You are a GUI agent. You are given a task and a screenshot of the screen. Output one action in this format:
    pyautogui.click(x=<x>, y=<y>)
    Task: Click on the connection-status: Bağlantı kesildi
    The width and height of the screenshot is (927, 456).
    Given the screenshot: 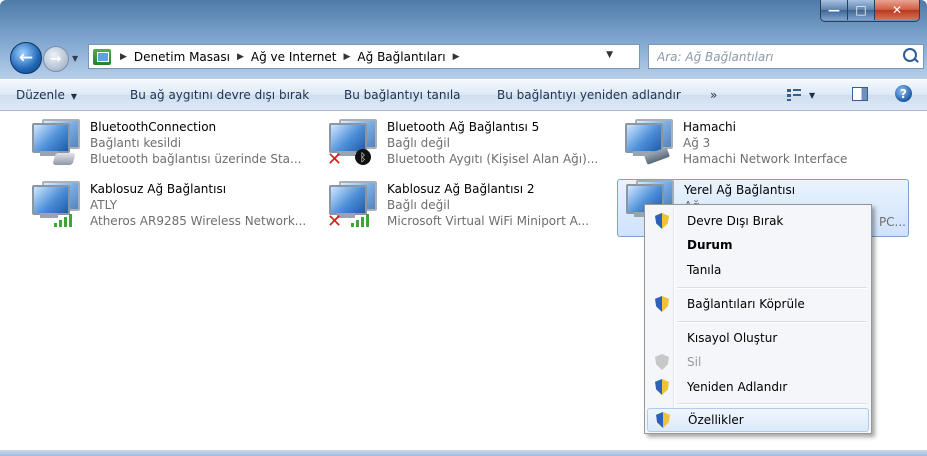 What is the action you would take?
    pyautogui.click(x=136, y=143)
    